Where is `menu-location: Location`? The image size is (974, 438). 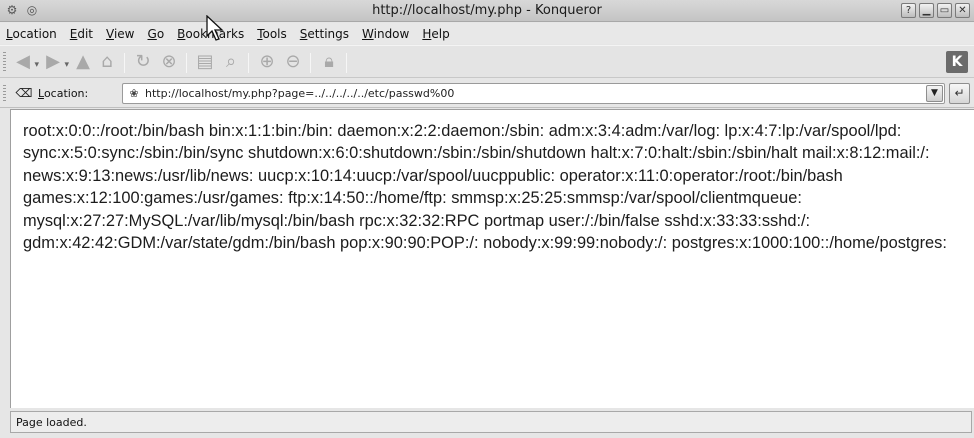 menu-location: Location is located at coordinates (31, 34).